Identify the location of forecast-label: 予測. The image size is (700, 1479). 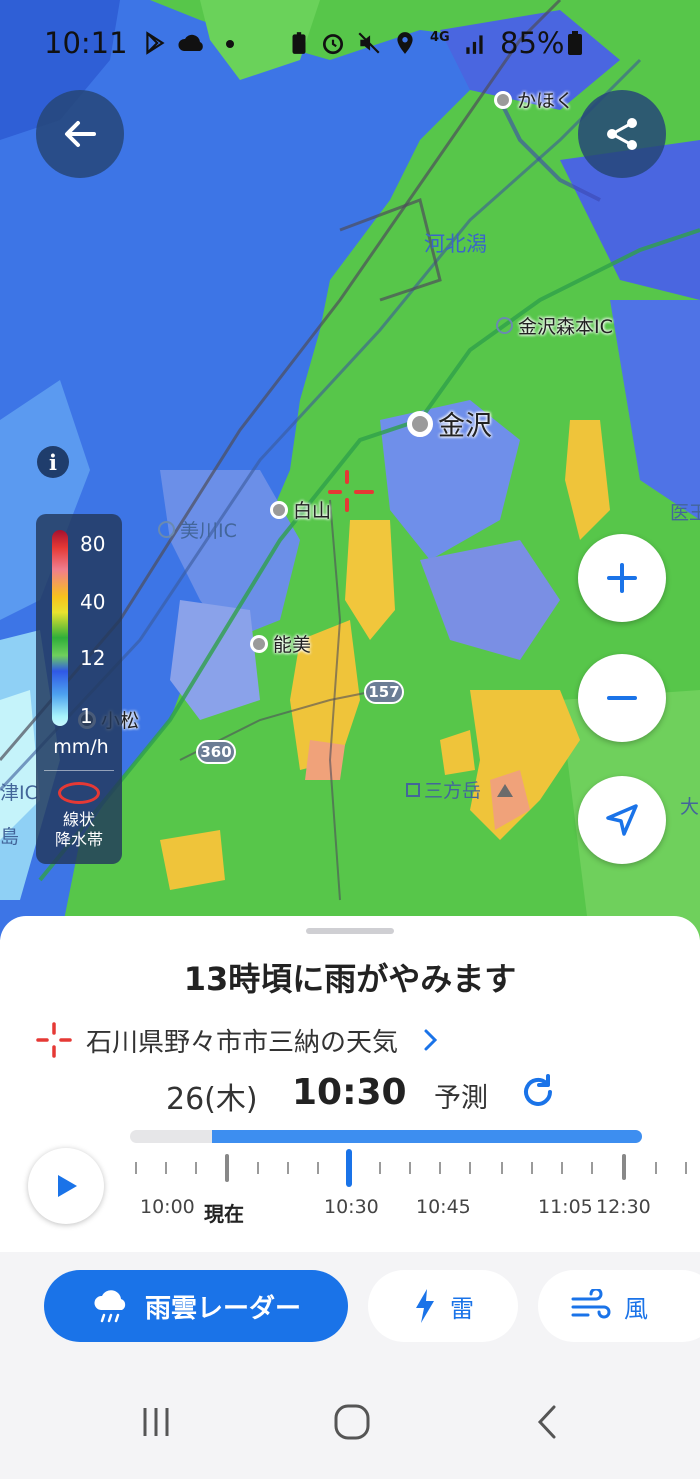
(461, 1098).